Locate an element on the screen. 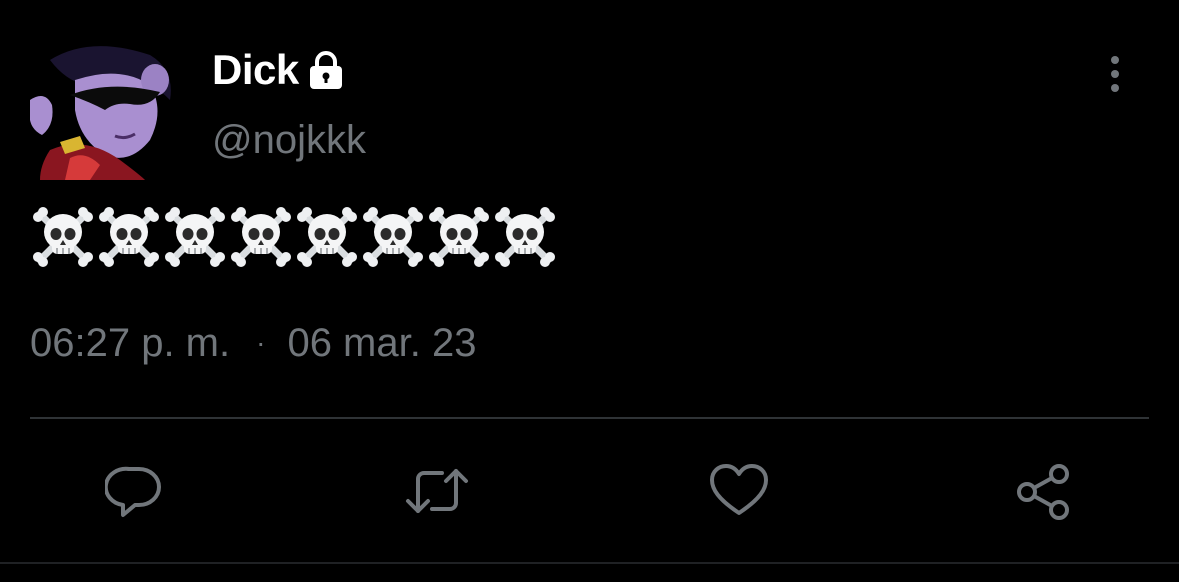 The height and width of the screenshot is (582, 1179). tweet-text is located at coordinates (294, 237).